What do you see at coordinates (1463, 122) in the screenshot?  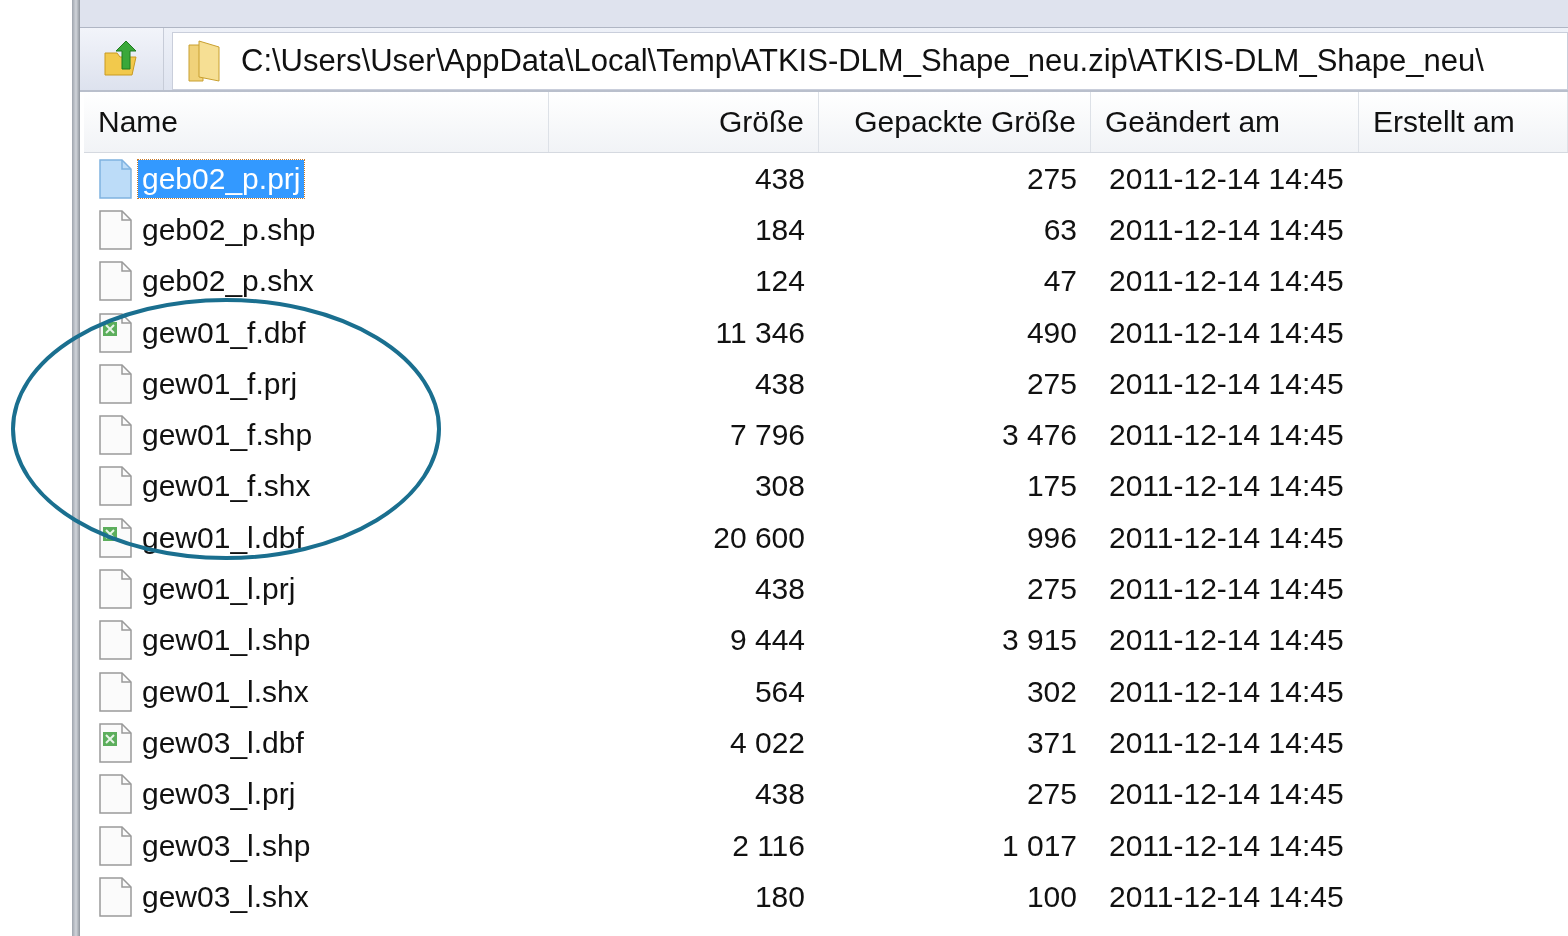 I see `column-header: Erstellt am` at bounding box center [1463, 122].